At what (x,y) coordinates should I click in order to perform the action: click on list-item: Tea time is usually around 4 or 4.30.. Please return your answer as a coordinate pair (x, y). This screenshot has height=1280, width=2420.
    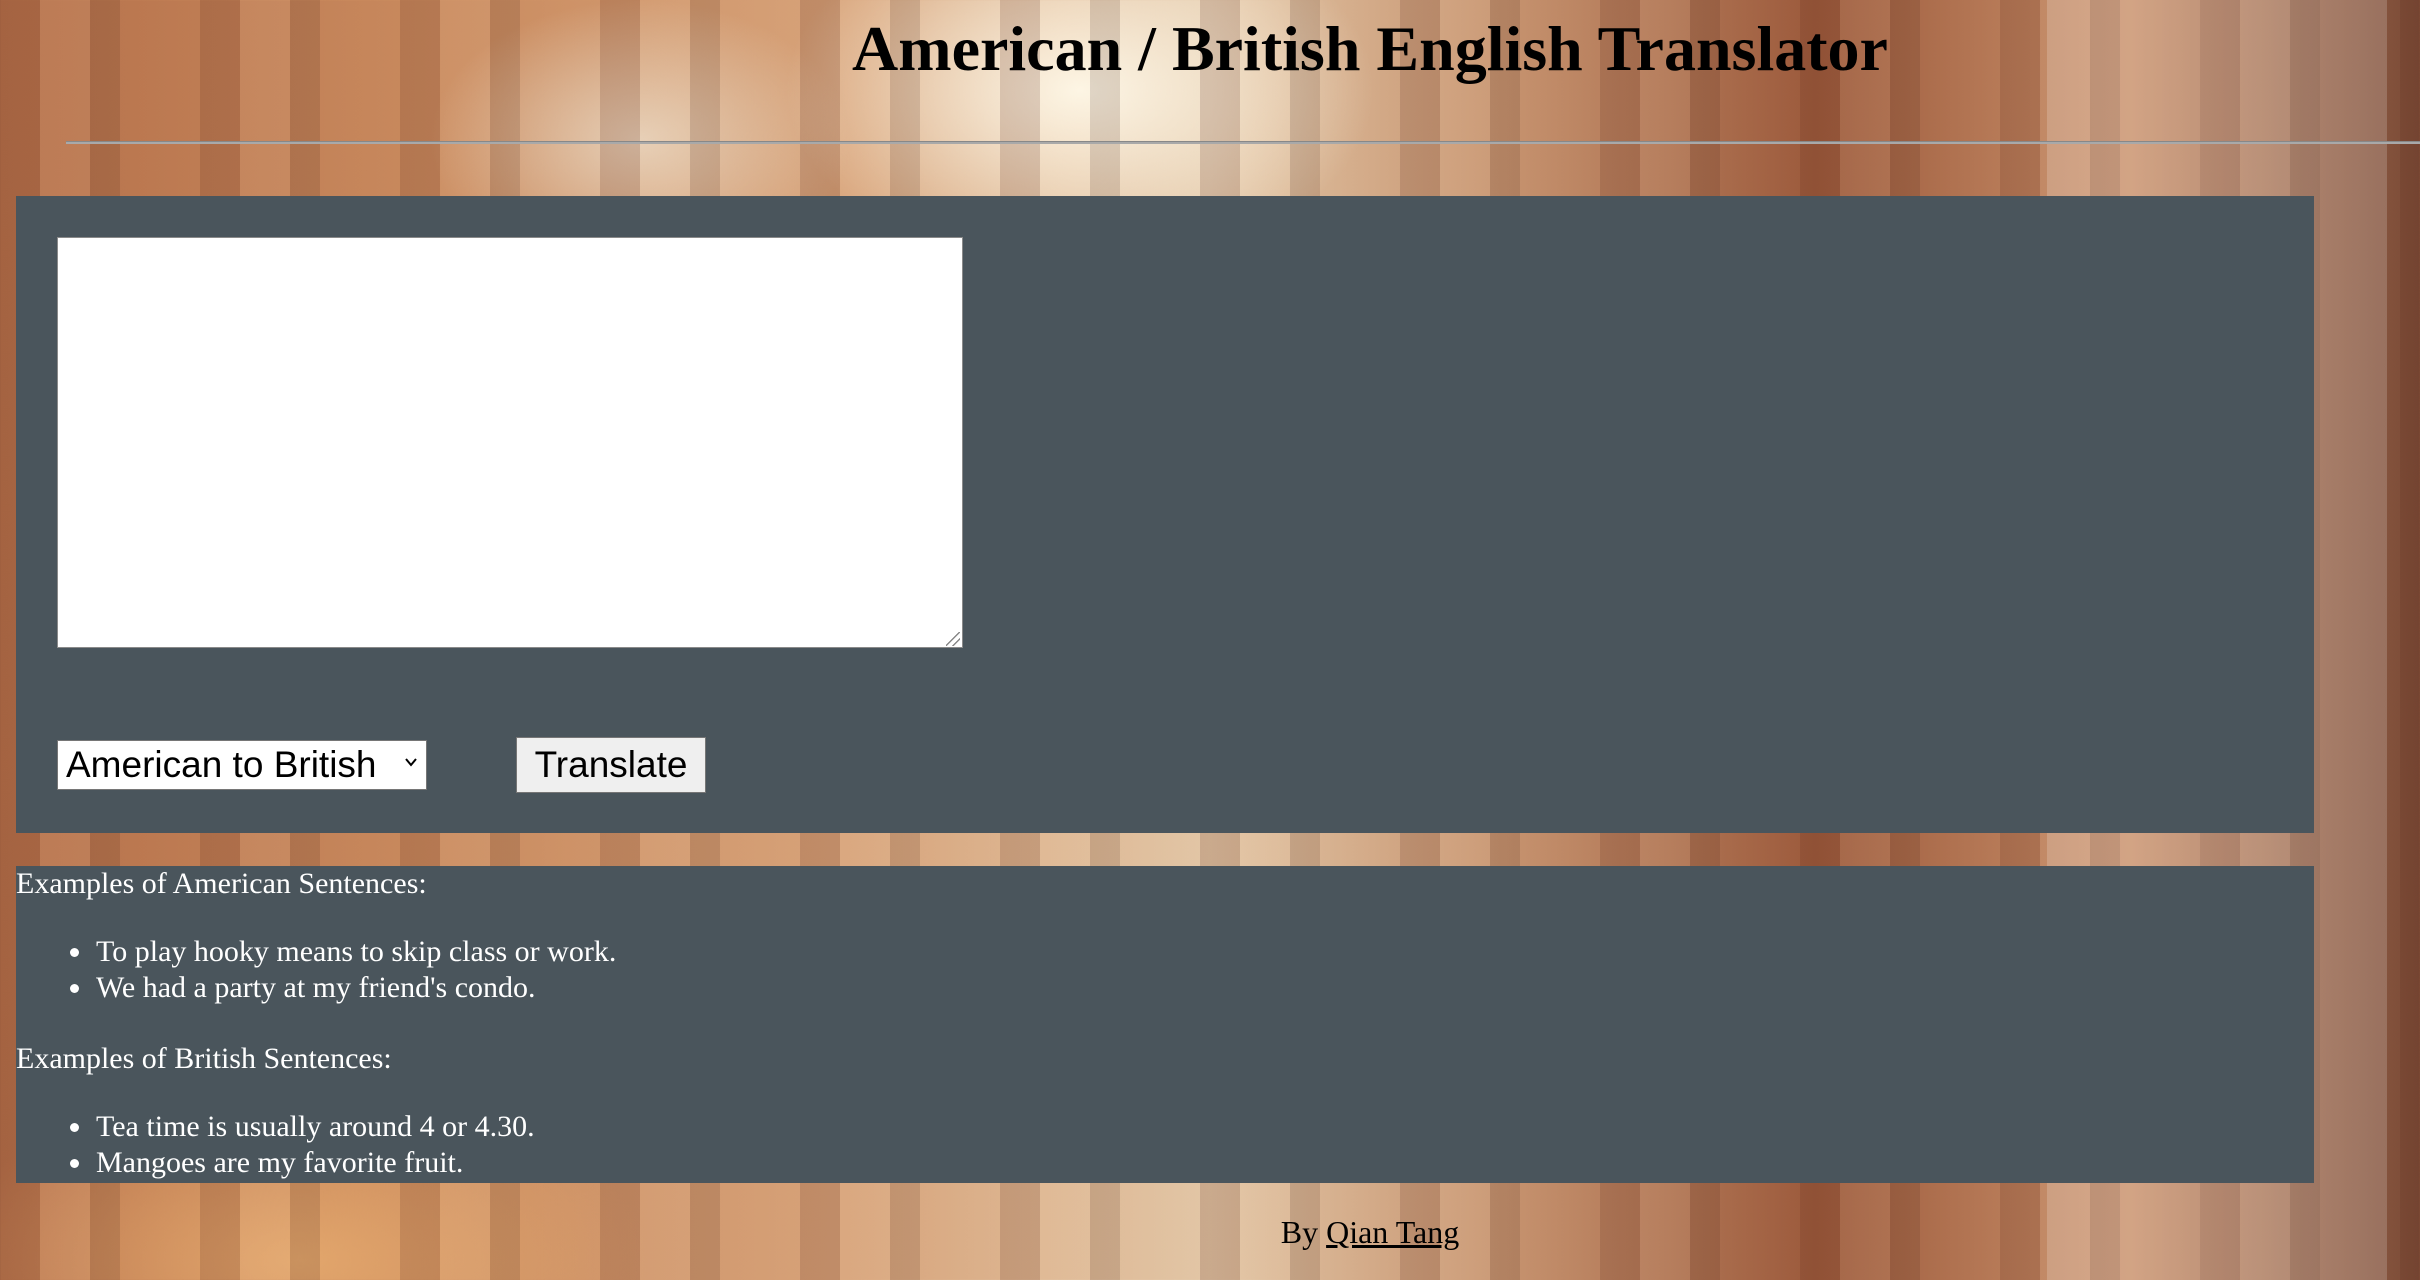
    Looking at the image, I should click on (275, 1127).